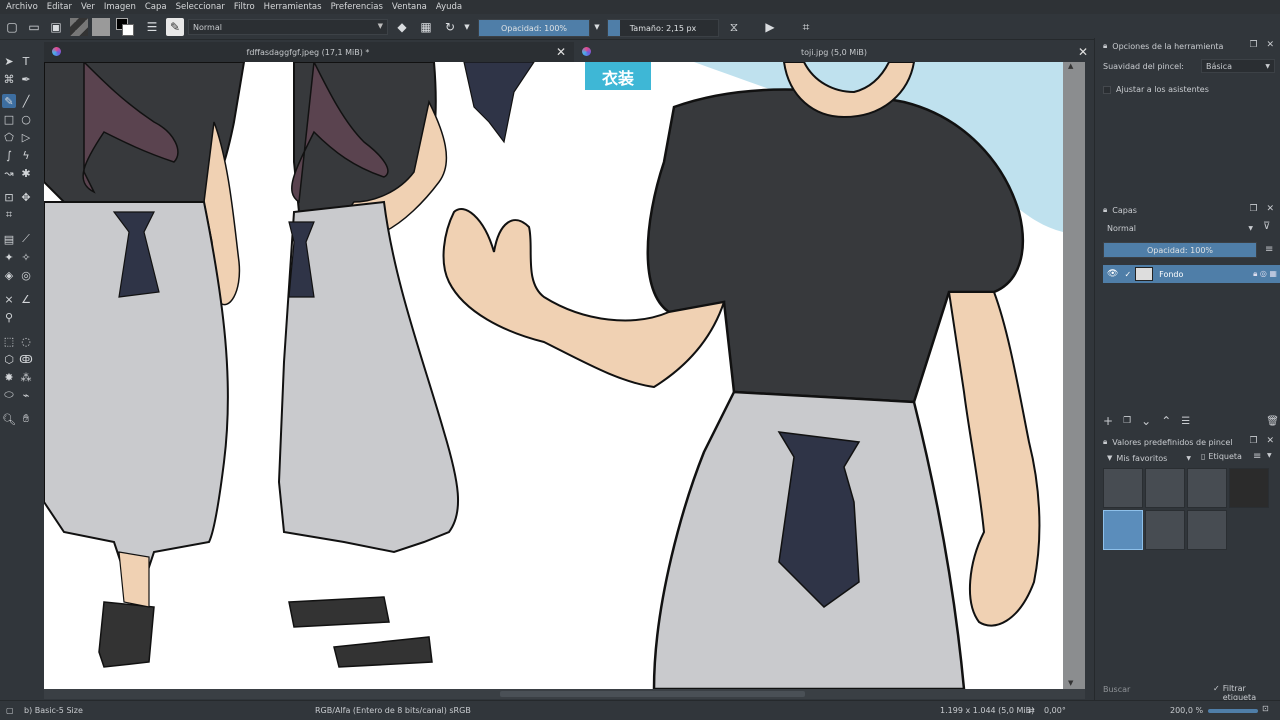 This screenshot has width=1280, height=720. What do you see at coordinates (126, 27) in the screenshot?
I see `color-swatch-icon` at bounding box center [126, 27].